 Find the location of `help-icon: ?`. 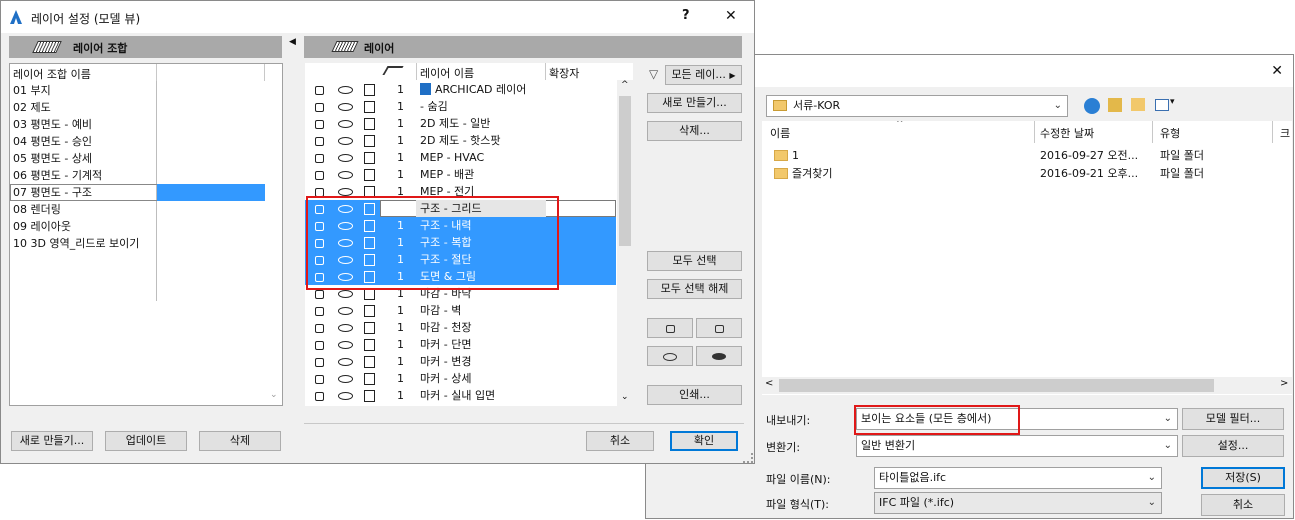

help-icon: ? is located at coordinates (686, 15).